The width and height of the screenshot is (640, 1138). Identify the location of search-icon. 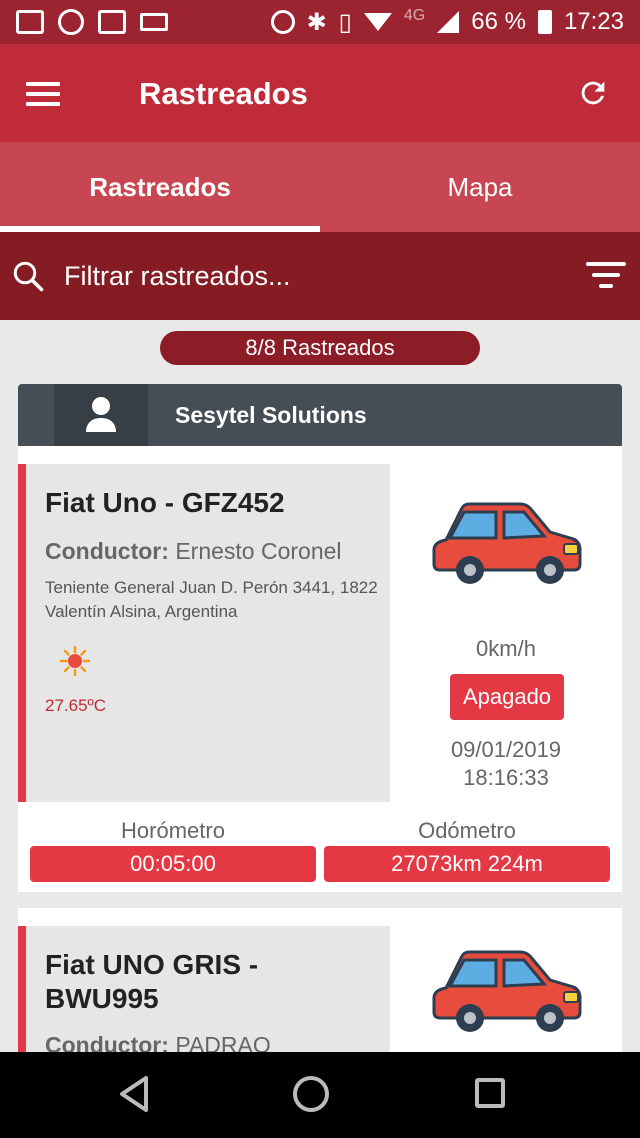
(28, 276).